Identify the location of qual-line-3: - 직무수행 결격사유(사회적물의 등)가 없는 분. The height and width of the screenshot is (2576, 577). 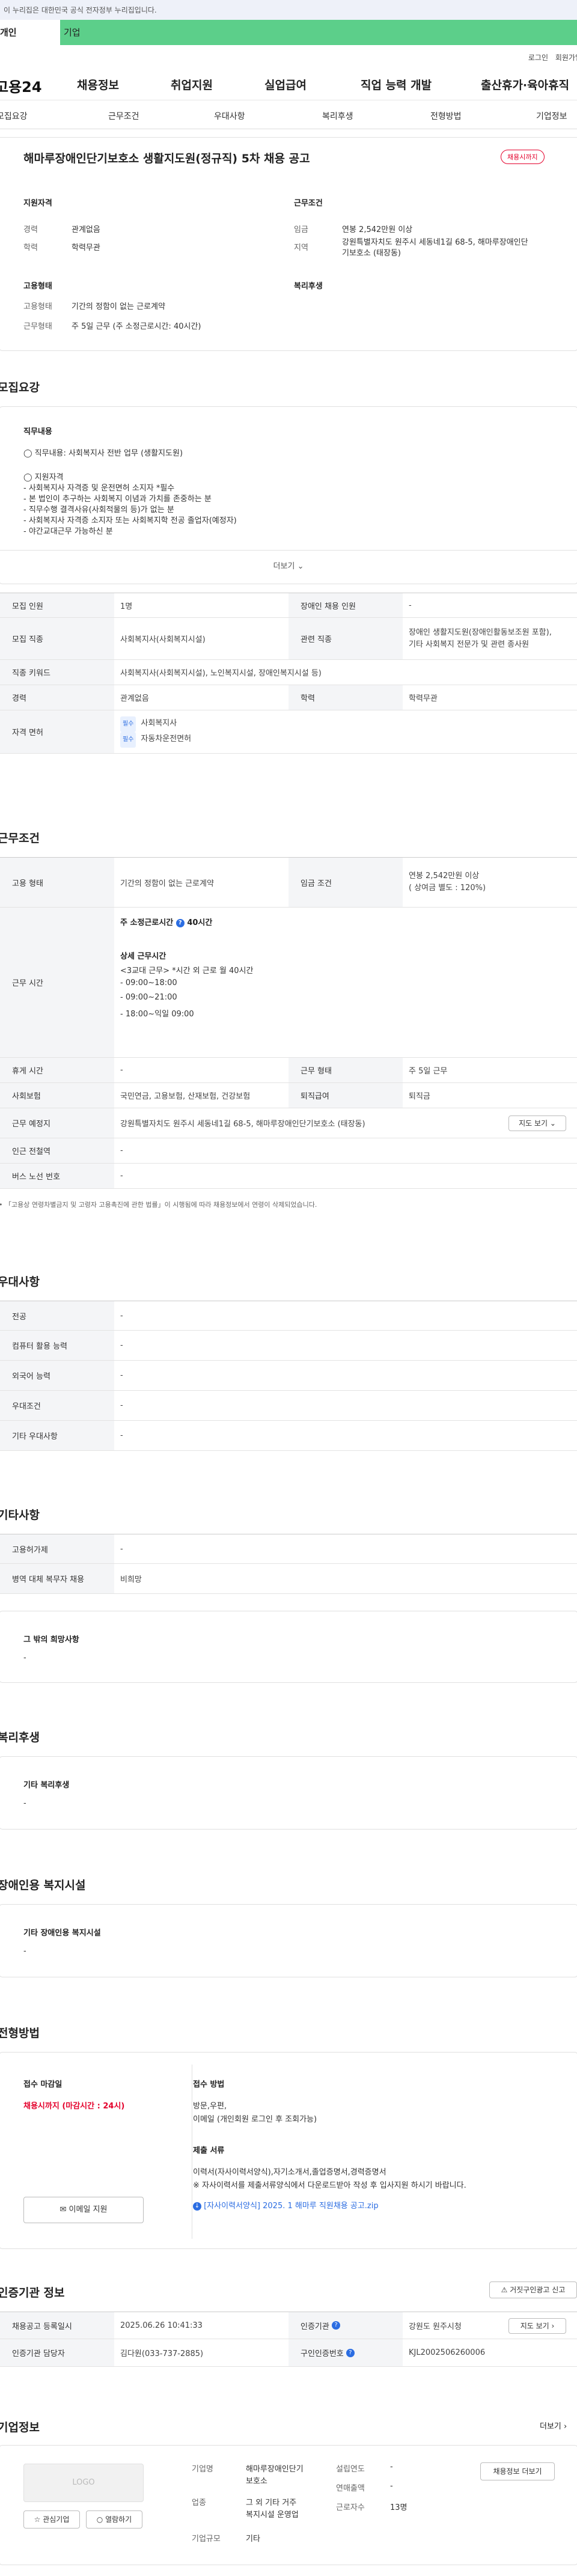
(98, 509).